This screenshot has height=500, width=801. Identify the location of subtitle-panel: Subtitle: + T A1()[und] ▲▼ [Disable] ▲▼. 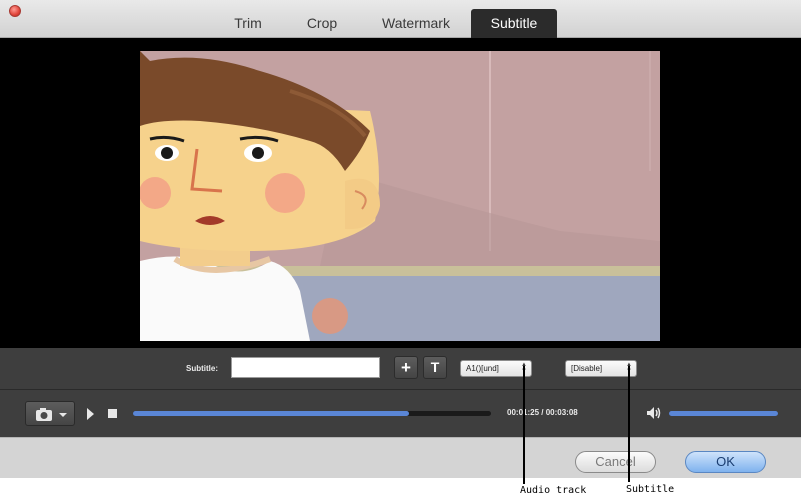
(400, 369).